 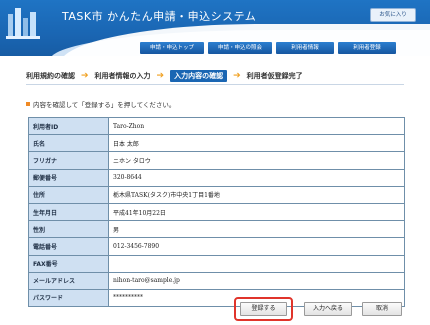 I want to click on field-label-phone: 電話番号, so click(x=68, y=246).